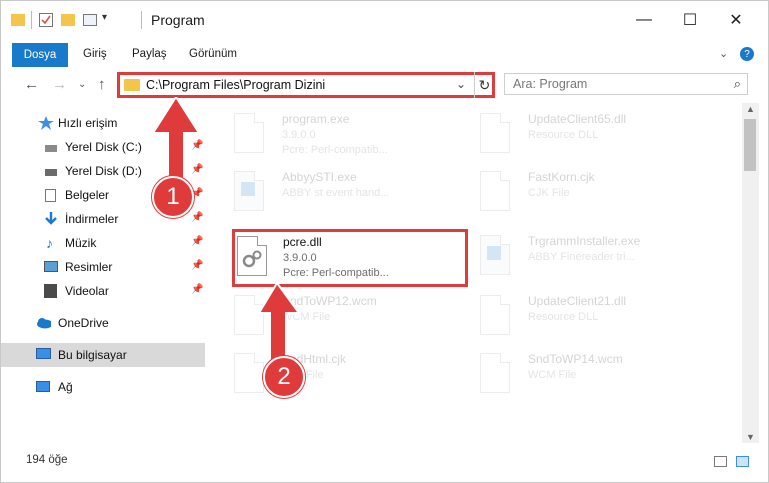  What do you see at coordinates (326, 375) in the screenshot?
I see `file-item: SndHtml.cjk CJK File` at bounding box center [326, 375].